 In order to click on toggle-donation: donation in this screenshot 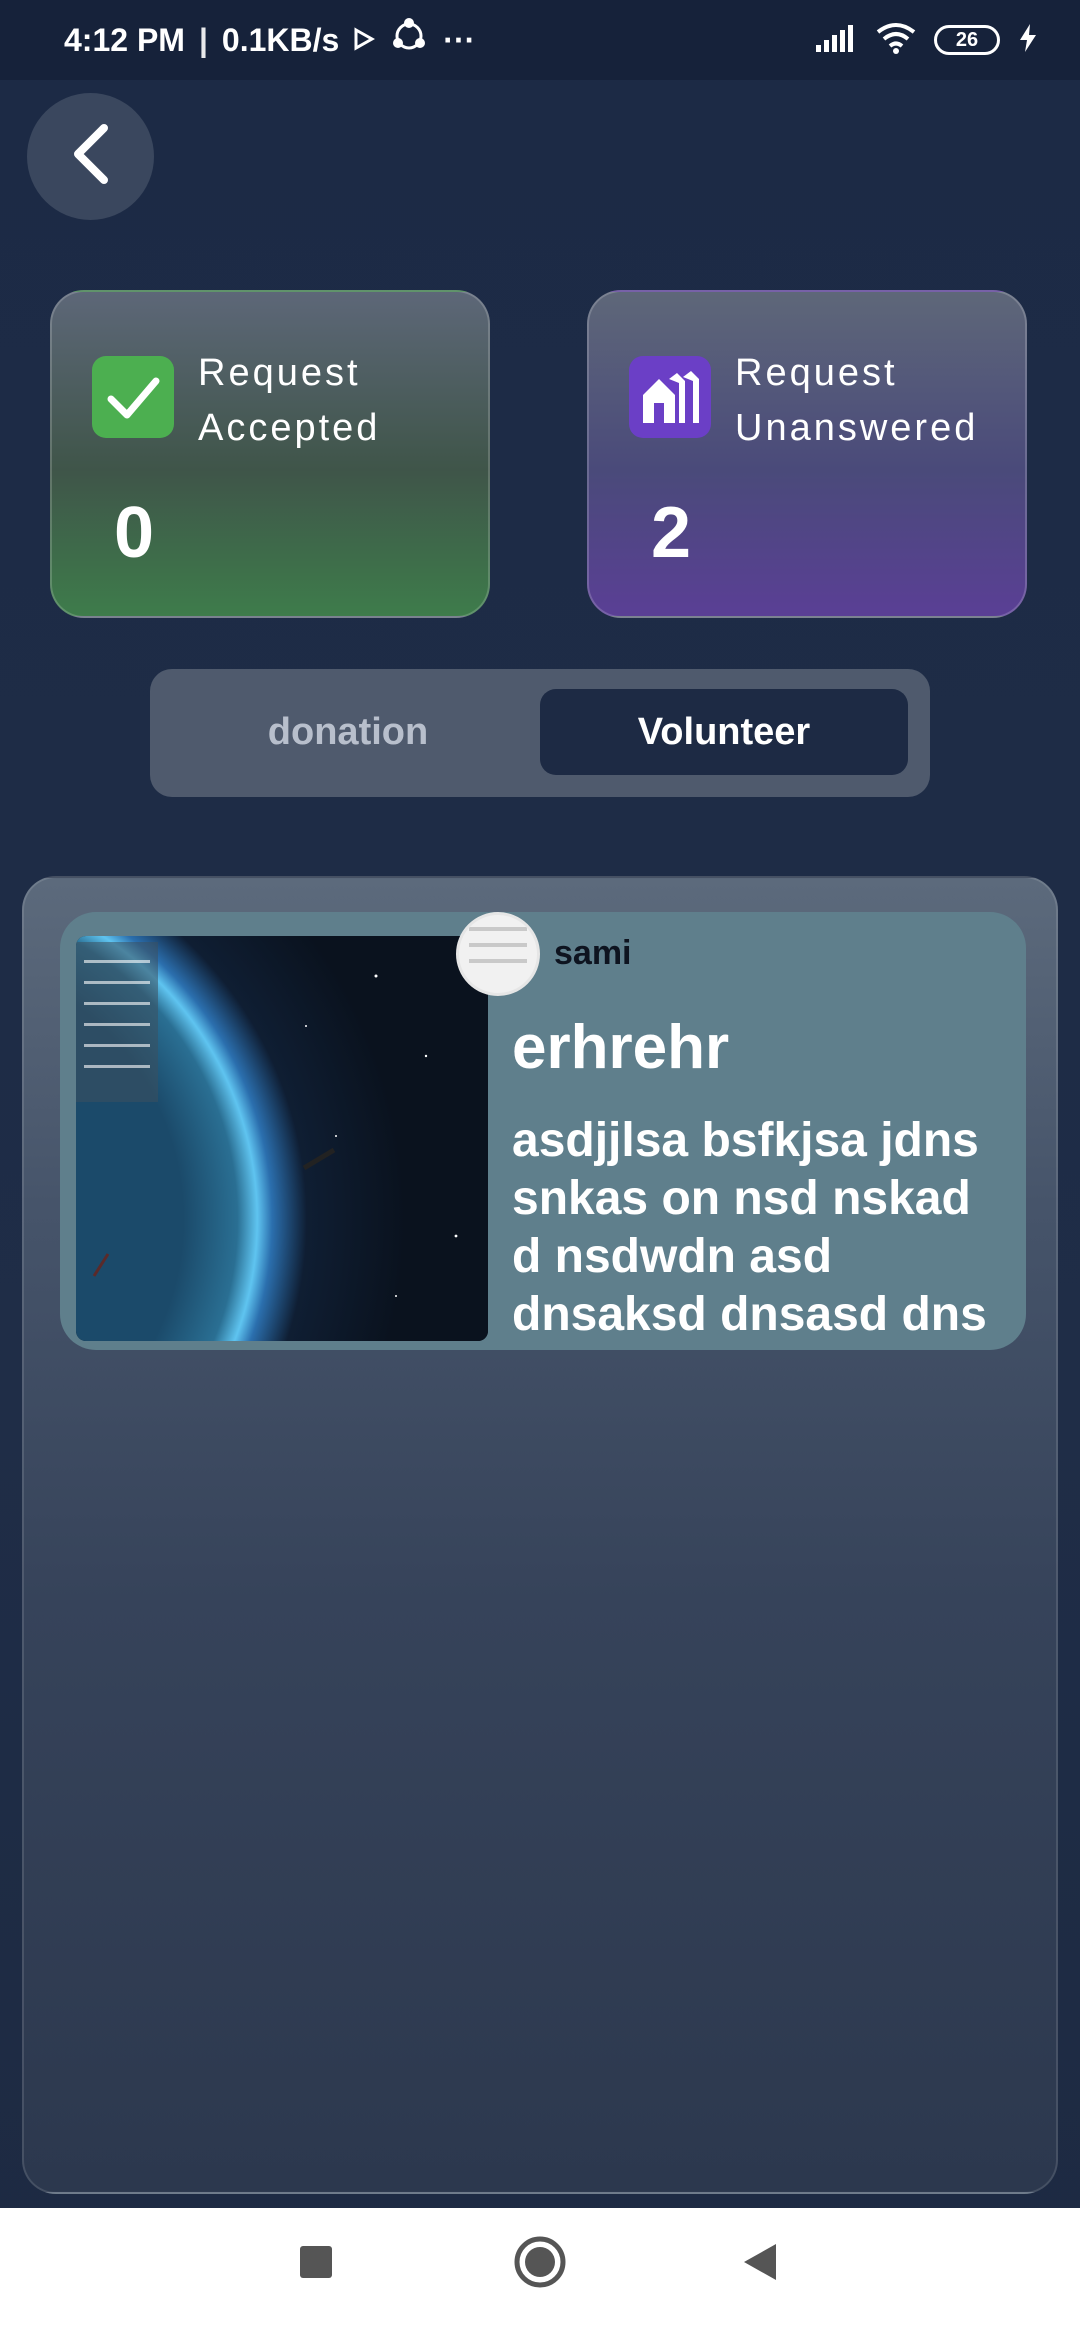, I will do `click(348, 732)`.